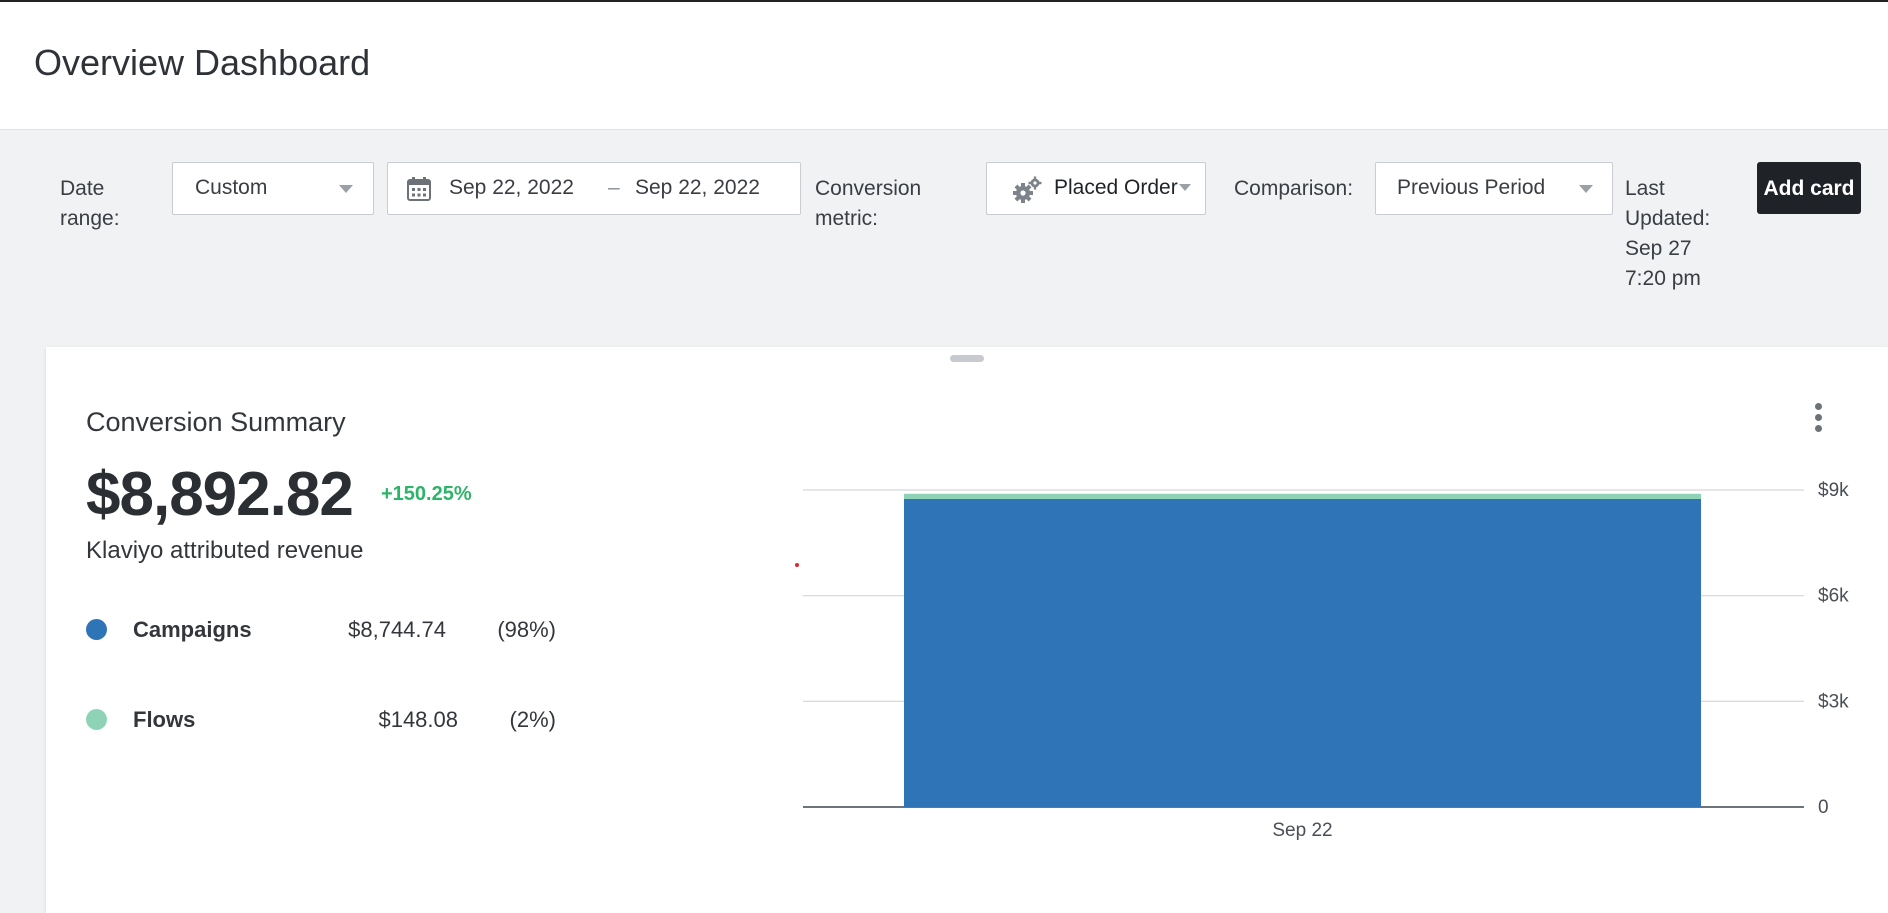  Describe the element at coordinates (1302, 496) in the screenshot. I see `bar-flows` at that location.